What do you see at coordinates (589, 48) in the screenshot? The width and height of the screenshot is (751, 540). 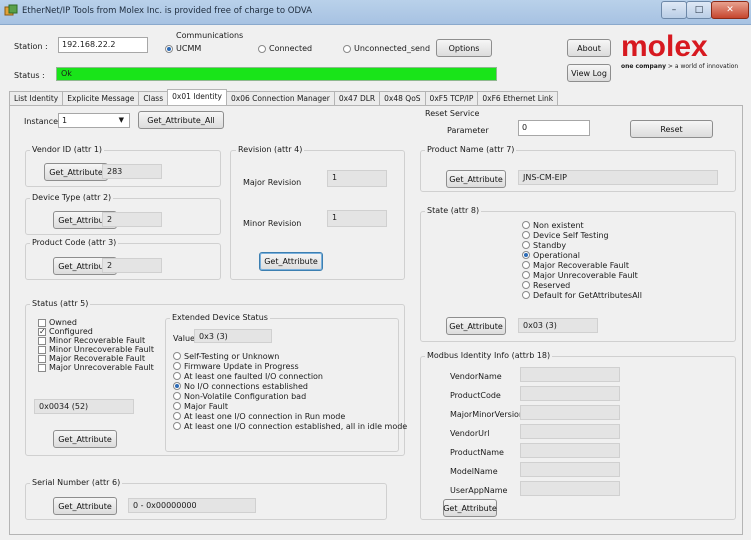 I see `about-button: About` at bounding box center [589, 48].